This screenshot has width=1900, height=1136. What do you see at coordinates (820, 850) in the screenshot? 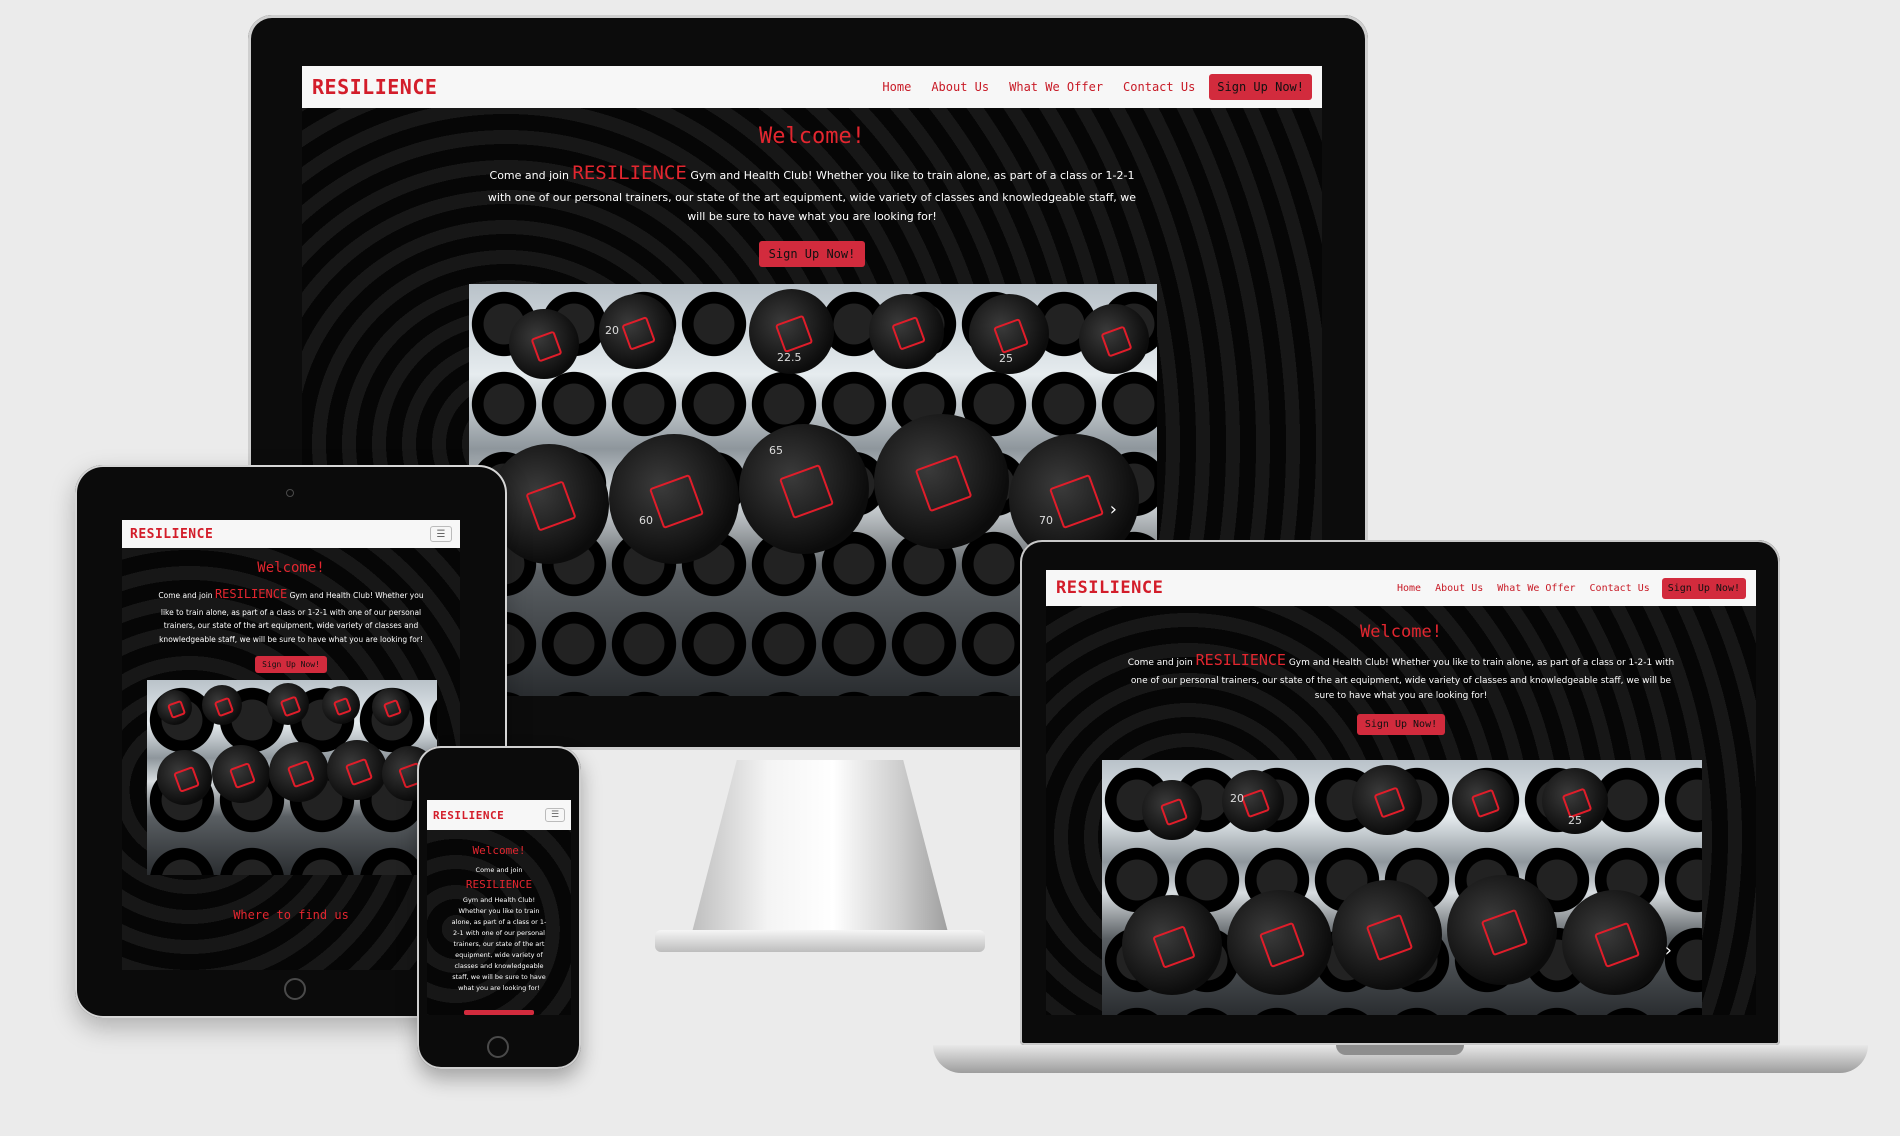
I see `monitor-stand` at bounding box center [820, 850].